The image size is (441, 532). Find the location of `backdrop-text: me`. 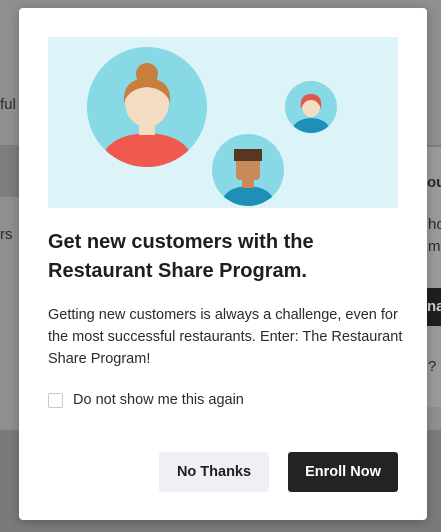

backdrop-text: me is located at coordinates (434, 246).